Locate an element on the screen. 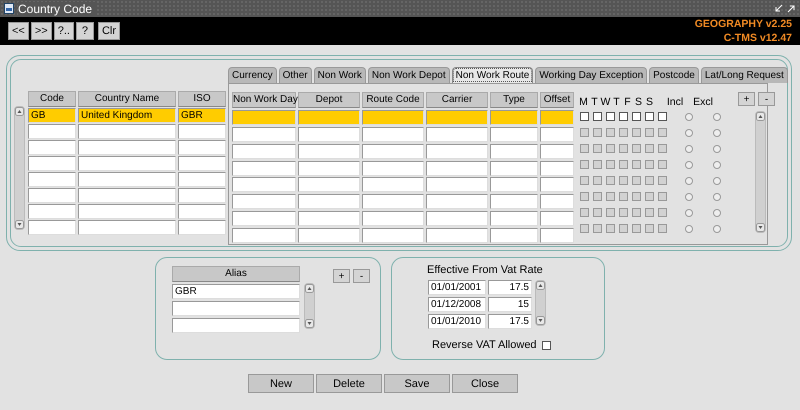 The width and height of the screenshot is (800, 410). toolbar-button: ?.. is located at coordinates (64, 31).